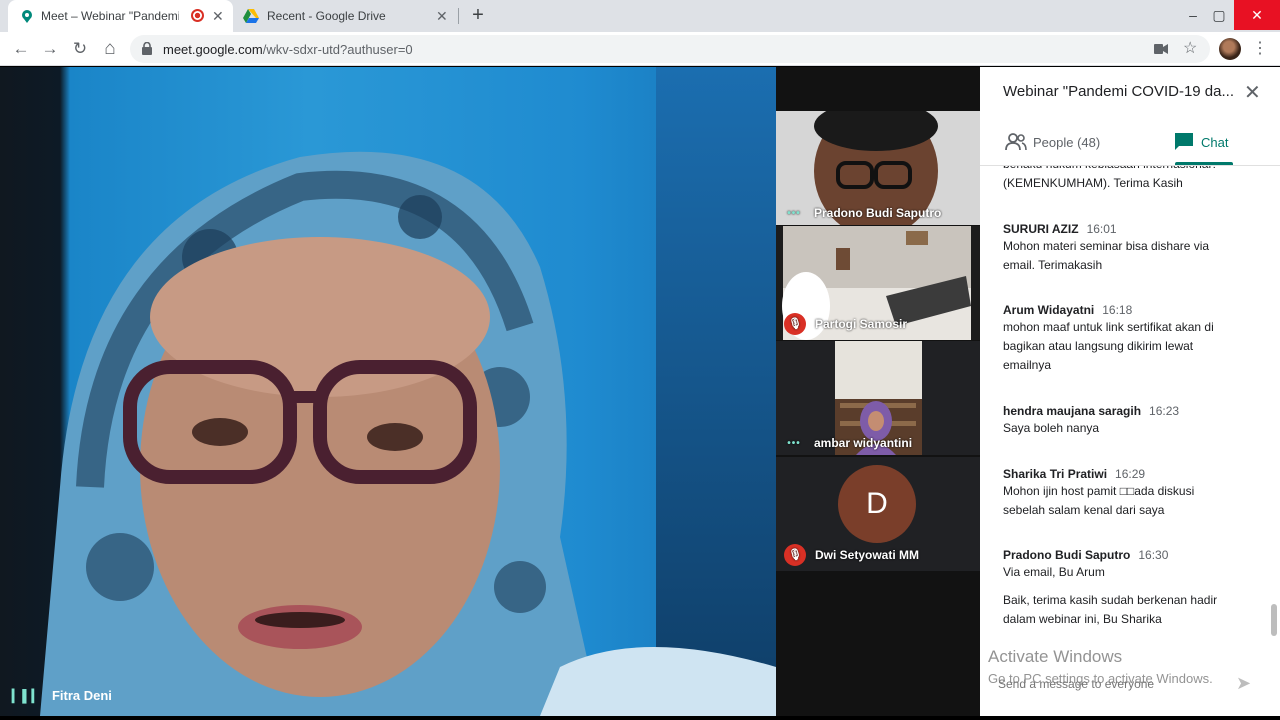 This screenshot has width=1280, height=720. What do you see at coordinates (50, 49) in the screenshot?
I see `forward-button: →` at bounding box center [50, 49].